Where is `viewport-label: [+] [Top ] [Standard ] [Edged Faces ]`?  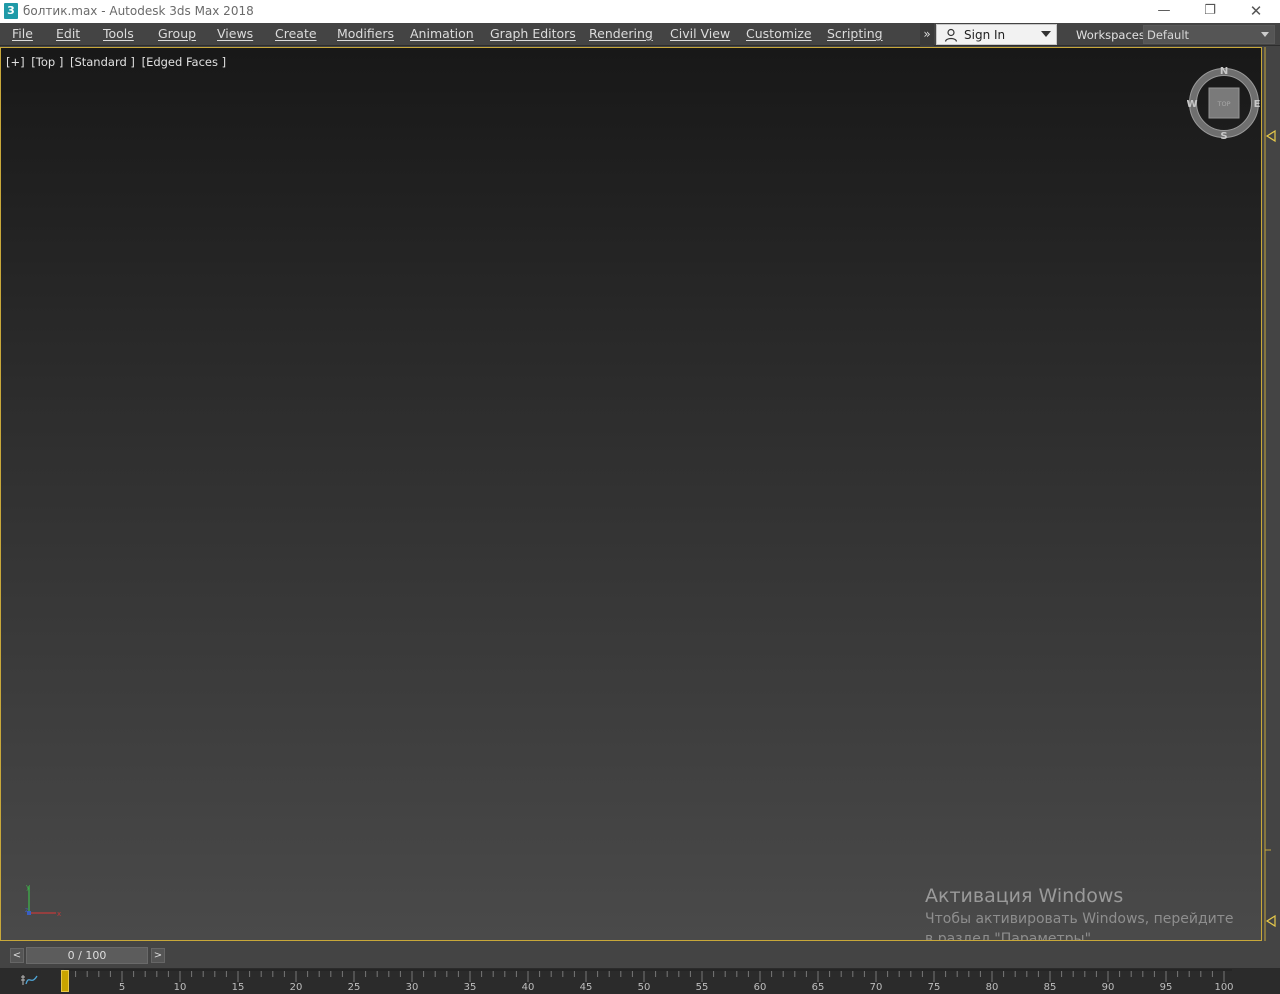 viewport-label: [+] [Top ] [Standard ] [Edged Faces ] is located at coordinates (117, 62).